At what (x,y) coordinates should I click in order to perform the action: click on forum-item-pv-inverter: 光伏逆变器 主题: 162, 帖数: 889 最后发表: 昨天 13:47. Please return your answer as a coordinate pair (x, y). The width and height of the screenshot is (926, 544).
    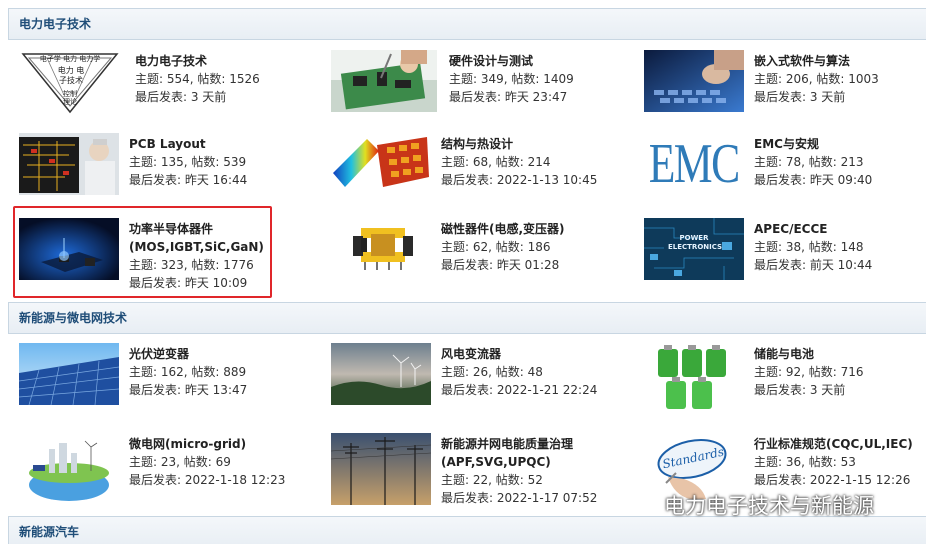
    Looking at the image, I should click on (133, 374).